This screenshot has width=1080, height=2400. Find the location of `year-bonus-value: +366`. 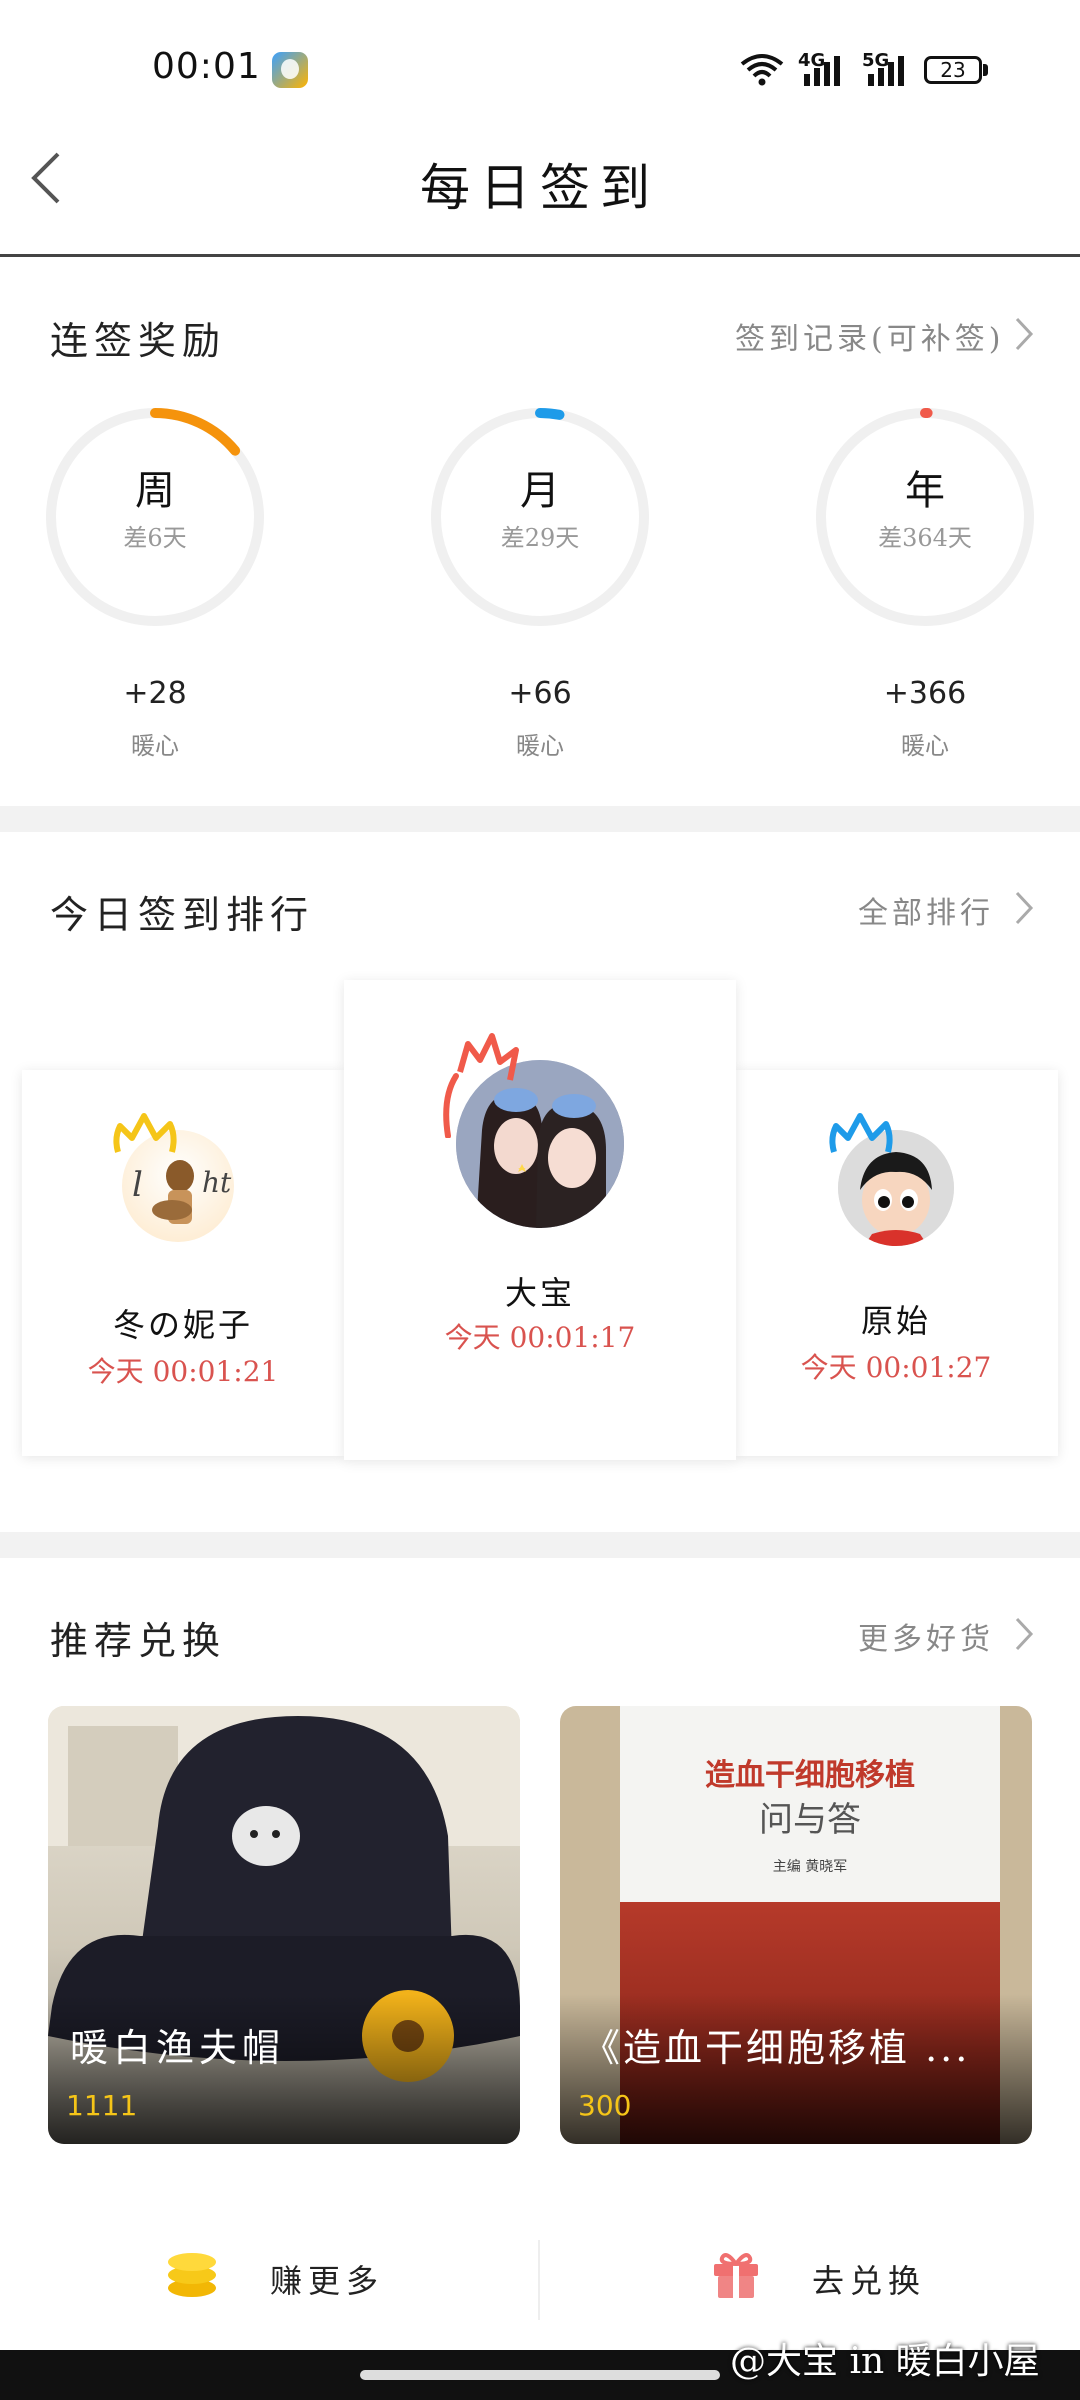

year-bonus-value: +366 is located at coordinates (925, 693).